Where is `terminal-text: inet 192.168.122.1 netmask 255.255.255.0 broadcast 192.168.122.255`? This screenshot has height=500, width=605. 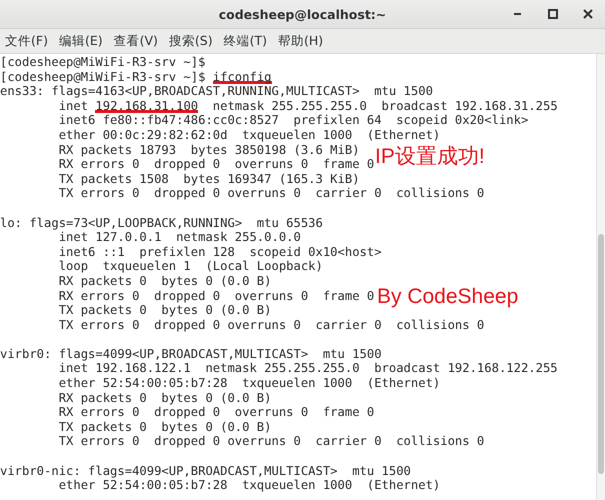
terminal-text: inet 192.168.122.1 netmask 255.255.255.0 broadcast 192.168.122.255 is located at coordinates (308, 368).